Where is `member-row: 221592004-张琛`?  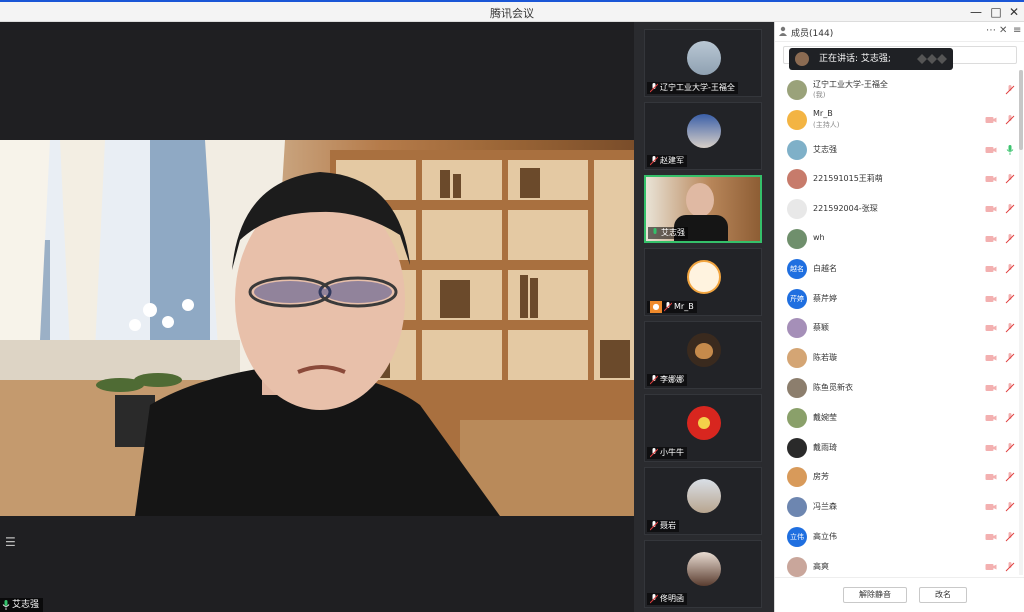
member-row: 221592004-张琛 is located at coordinates (899, 209).